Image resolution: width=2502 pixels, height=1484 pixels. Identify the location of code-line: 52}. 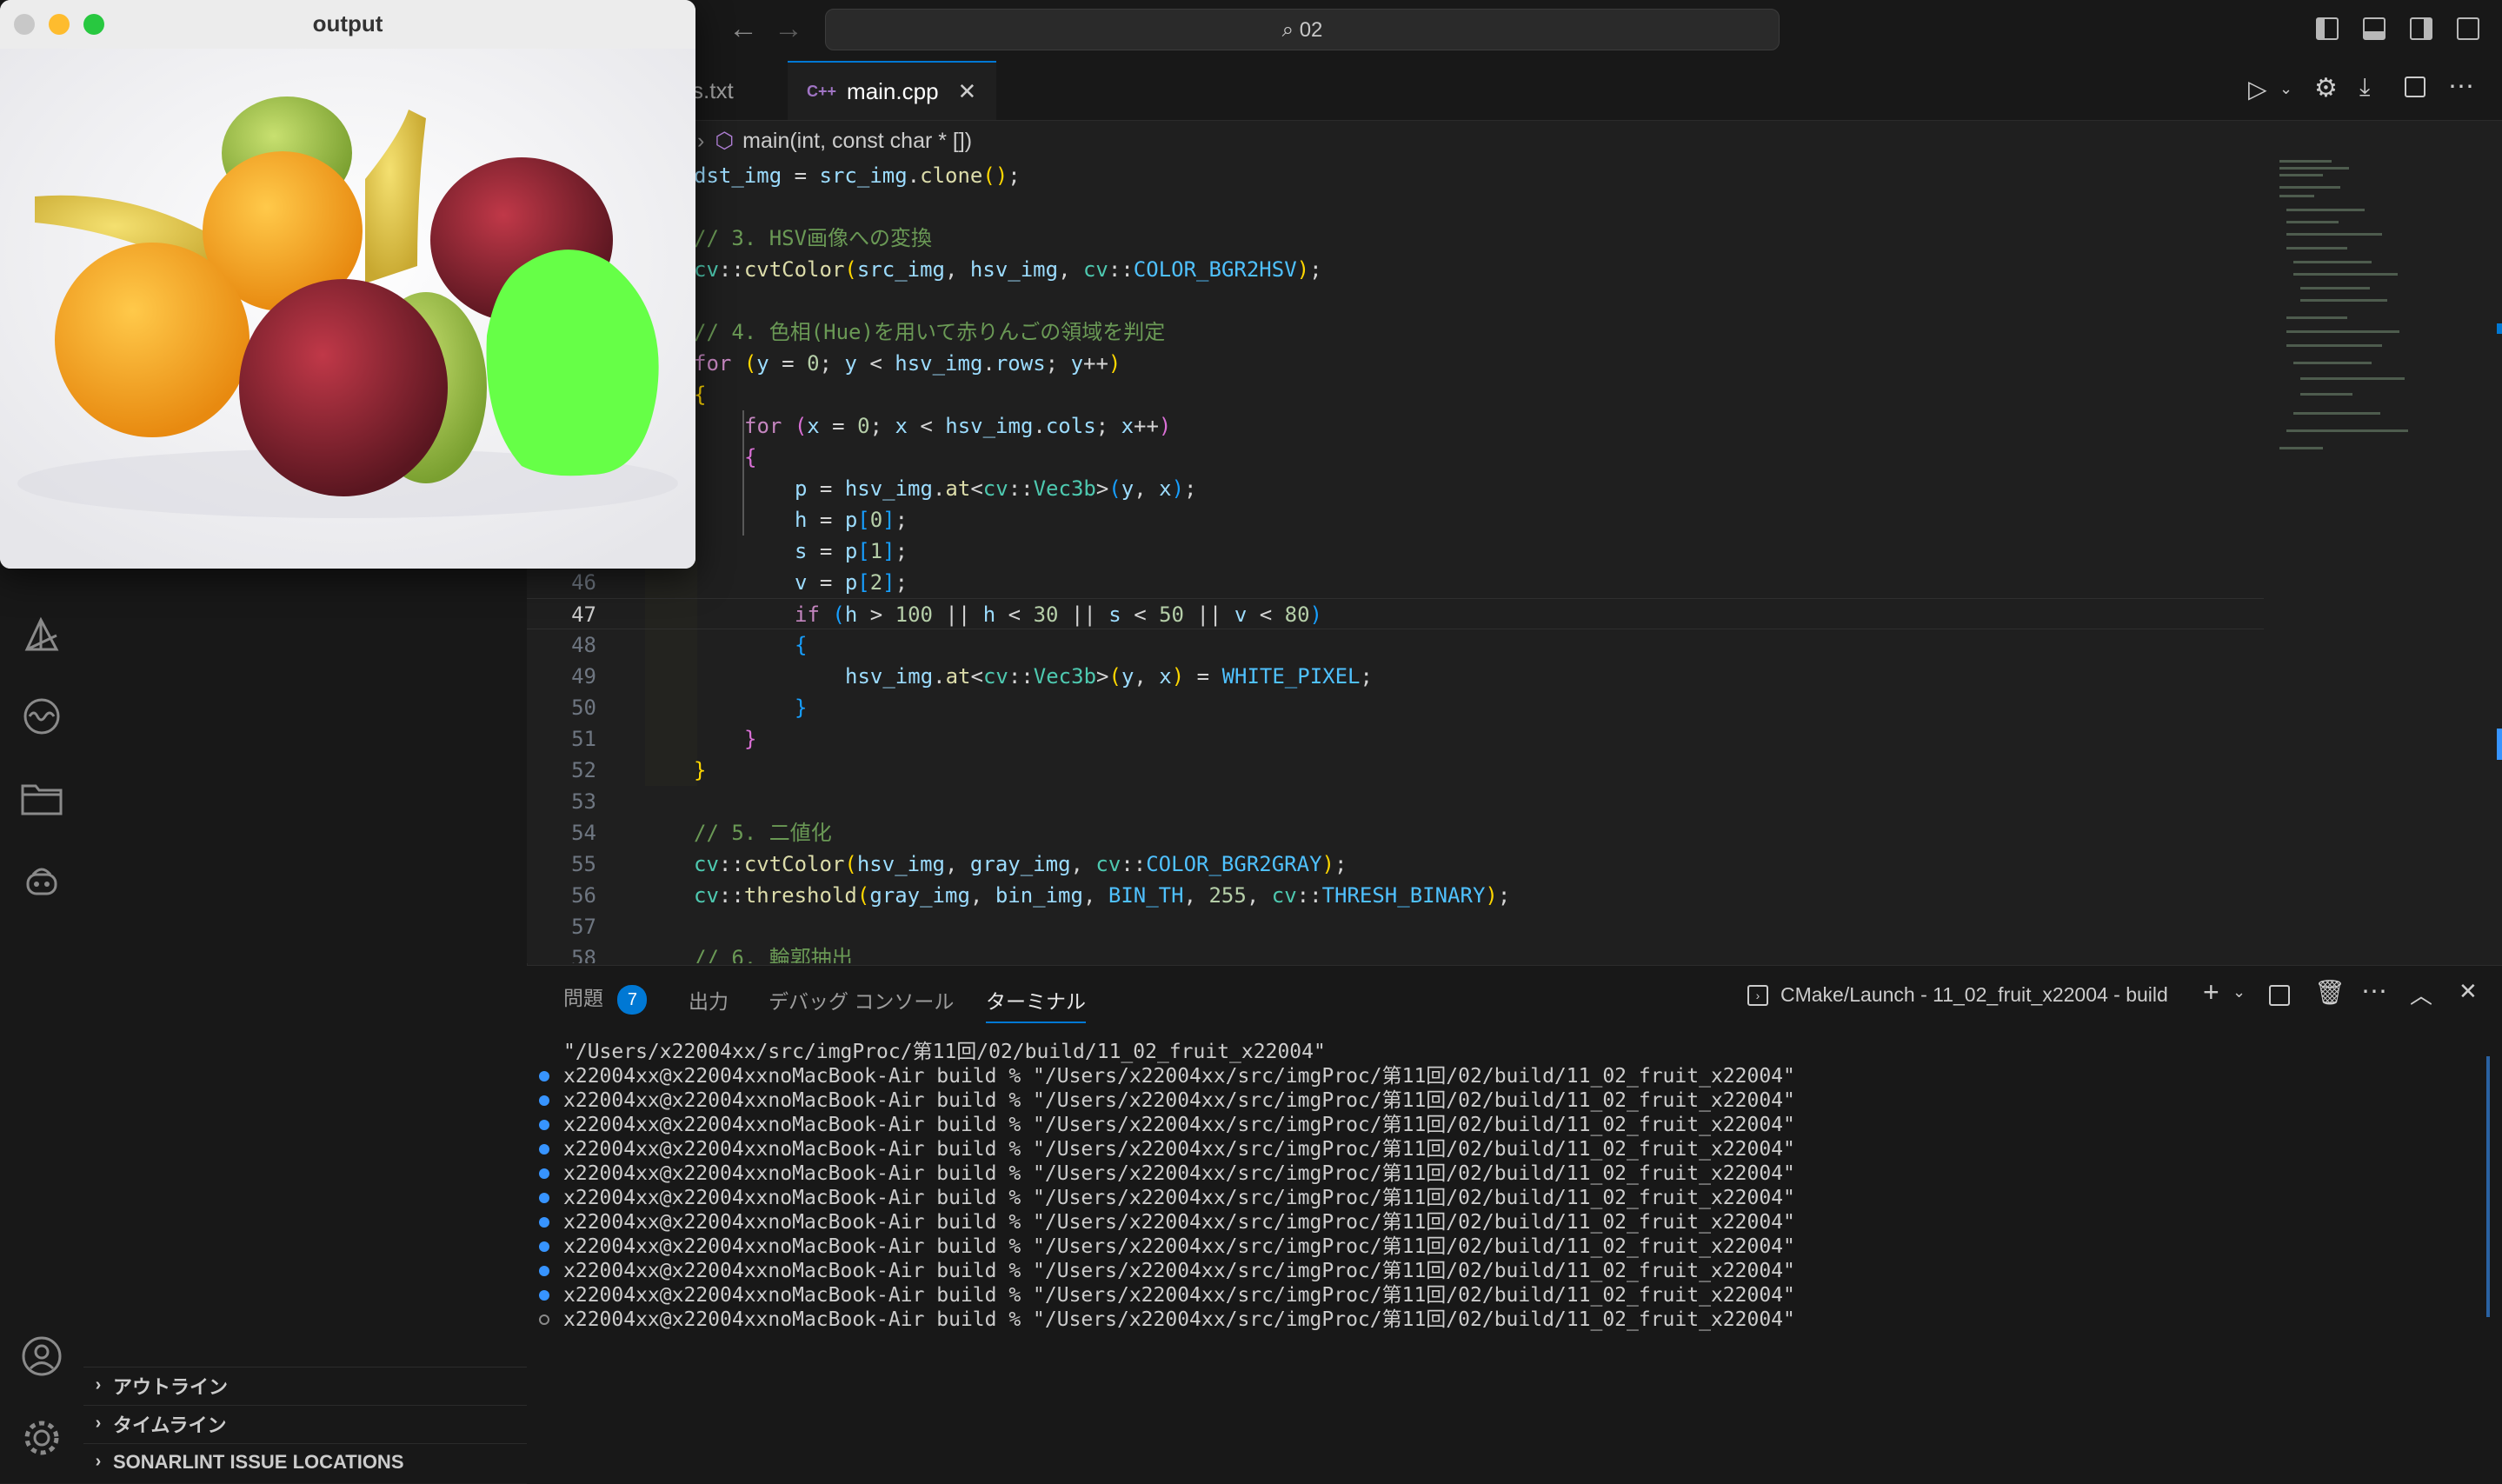
(1397, 770).